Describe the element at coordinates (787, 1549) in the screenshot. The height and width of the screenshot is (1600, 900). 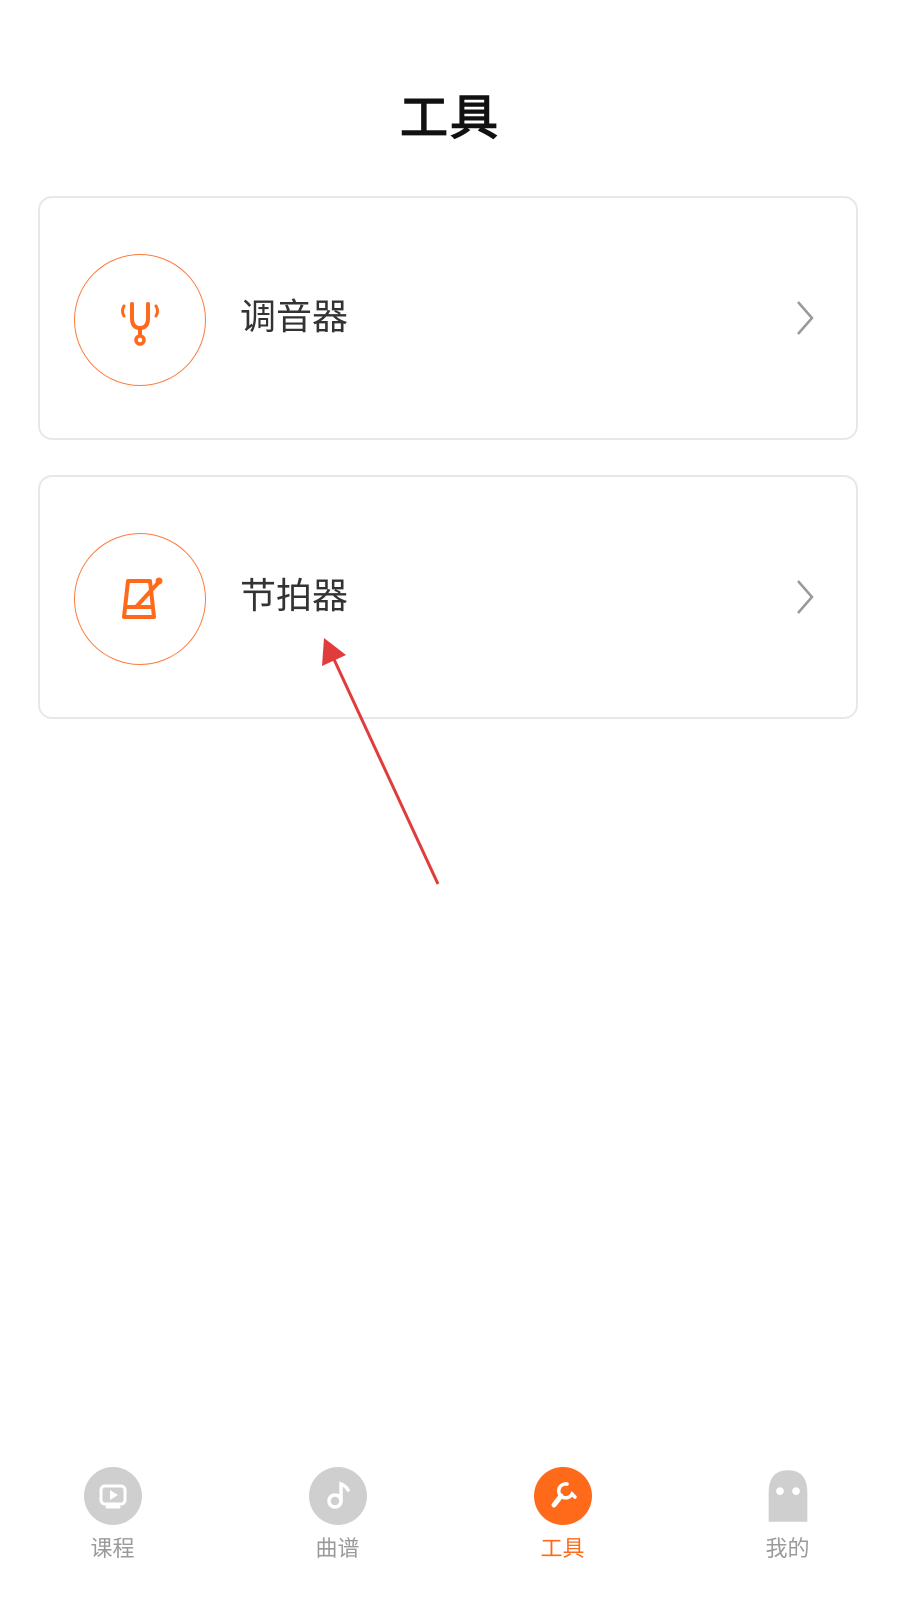
I see `tab-mine-label: 我的` at that location.